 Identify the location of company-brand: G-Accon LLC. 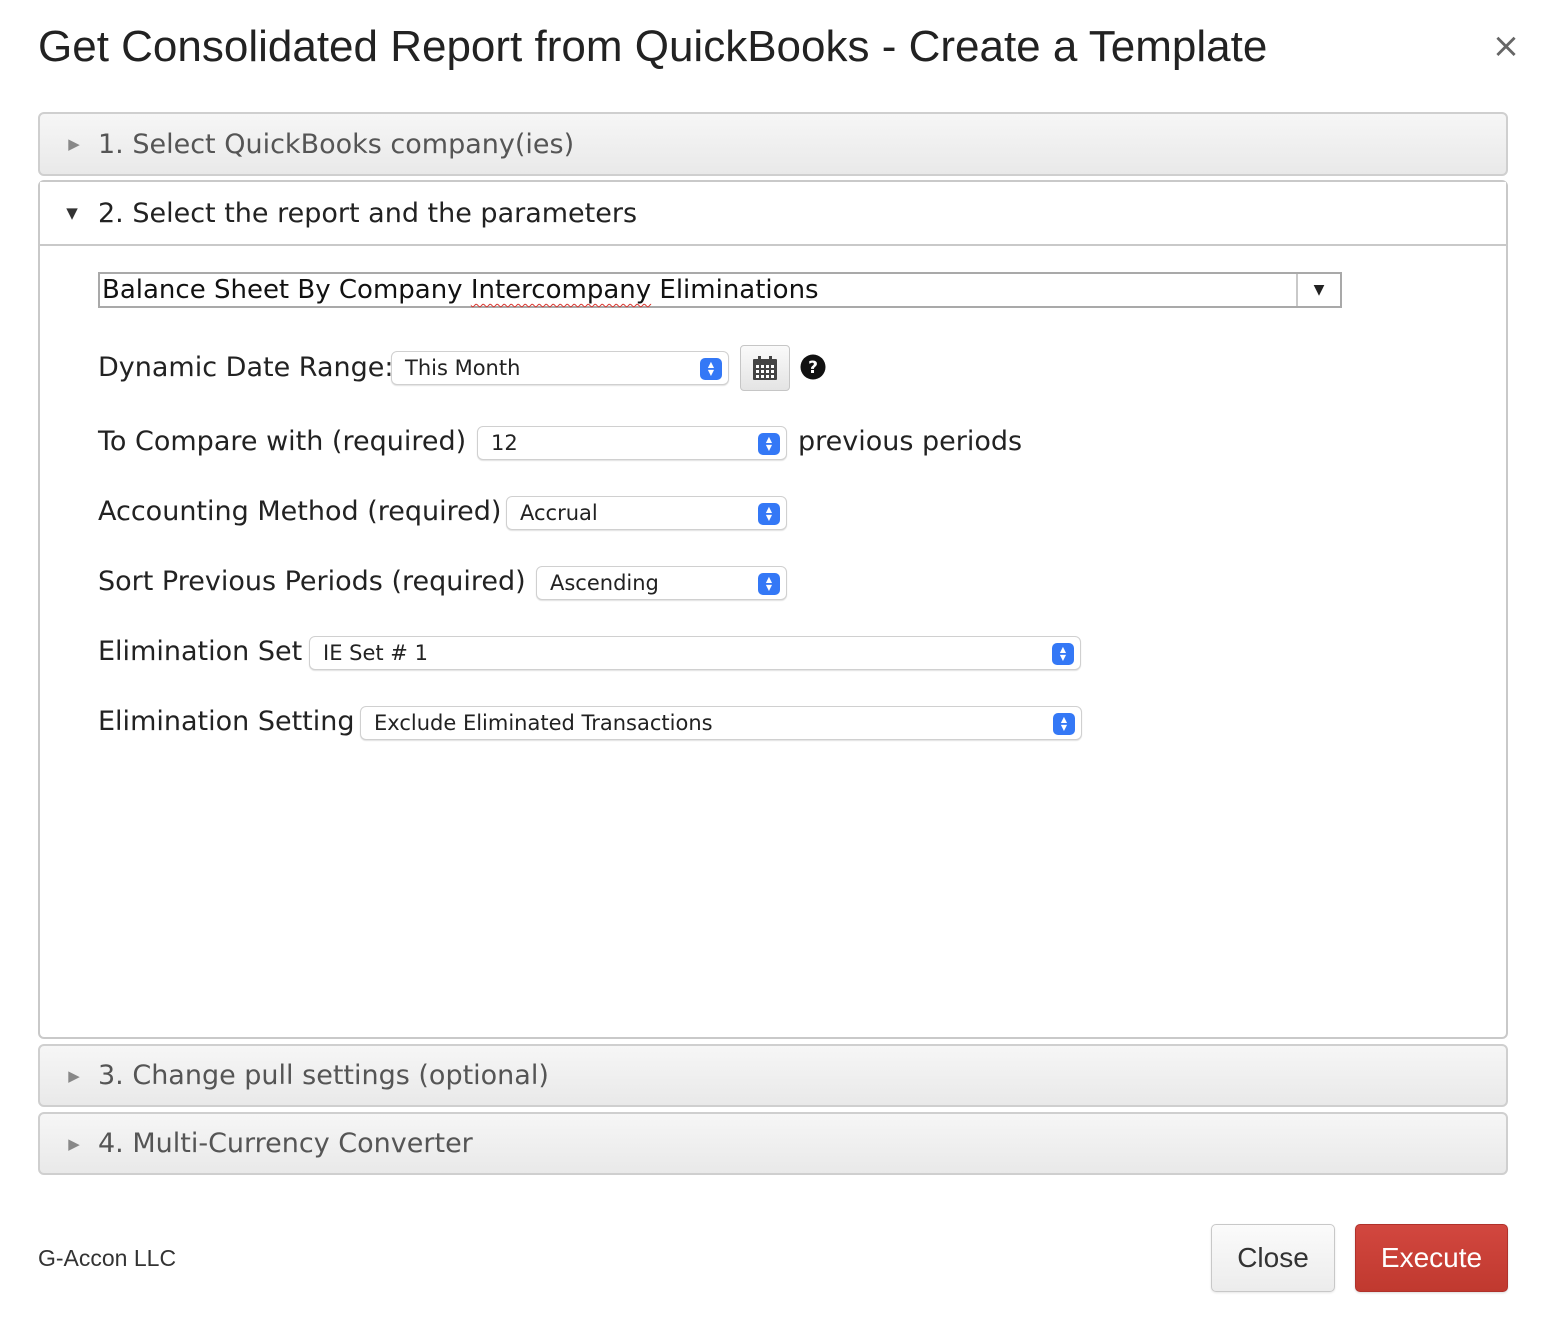
(107, 1258).